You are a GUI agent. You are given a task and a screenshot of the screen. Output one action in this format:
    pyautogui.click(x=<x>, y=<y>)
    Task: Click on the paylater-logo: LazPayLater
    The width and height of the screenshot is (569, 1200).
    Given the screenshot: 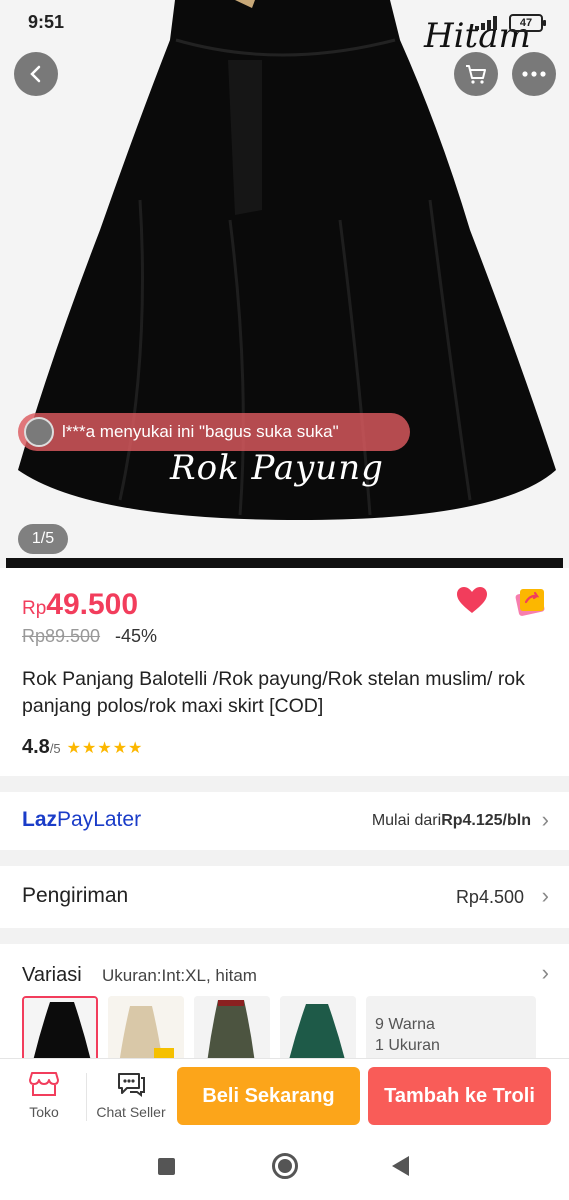 What is the action you would take?
    pyautogui.click(x=81, y=820)
    